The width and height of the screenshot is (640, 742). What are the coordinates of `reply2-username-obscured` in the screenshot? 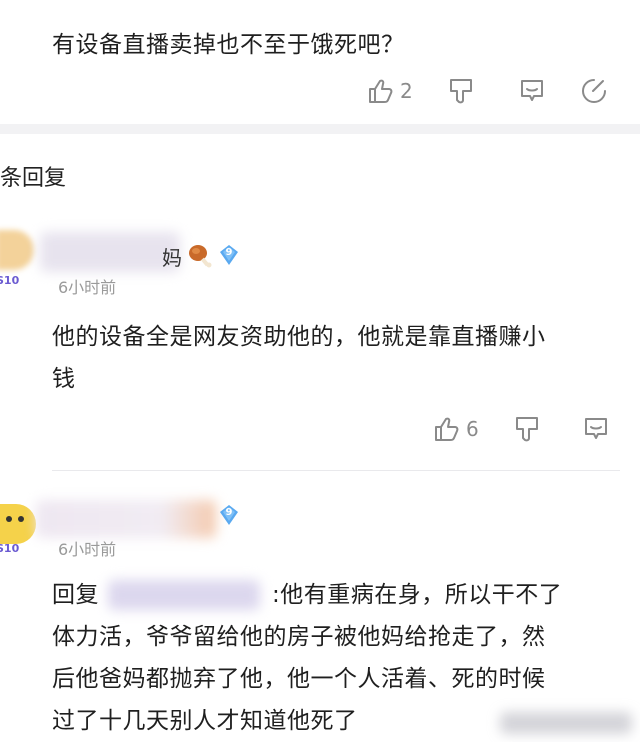 It's located at (126, 519).